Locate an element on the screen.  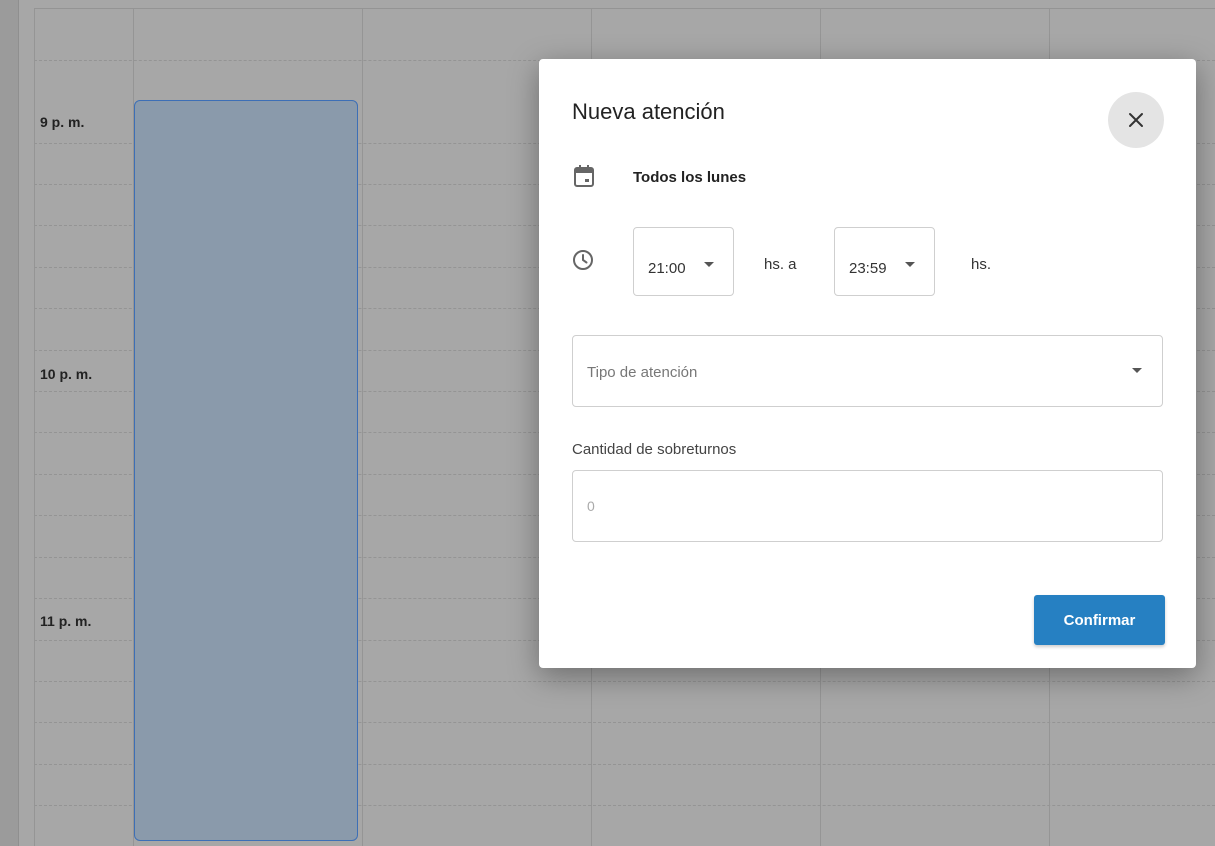
end-time-value: 23:59 is located at coordinates (868, 268).